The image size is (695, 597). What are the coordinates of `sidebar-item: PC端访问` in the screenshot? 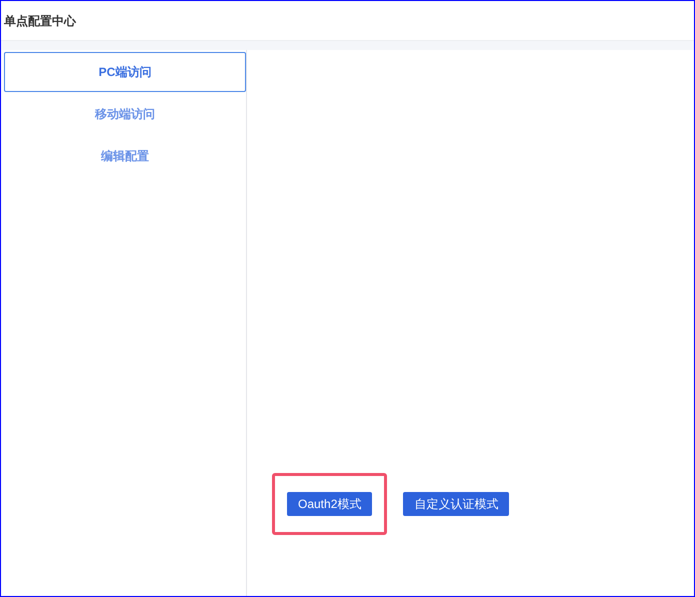 It's located at (125, 72).